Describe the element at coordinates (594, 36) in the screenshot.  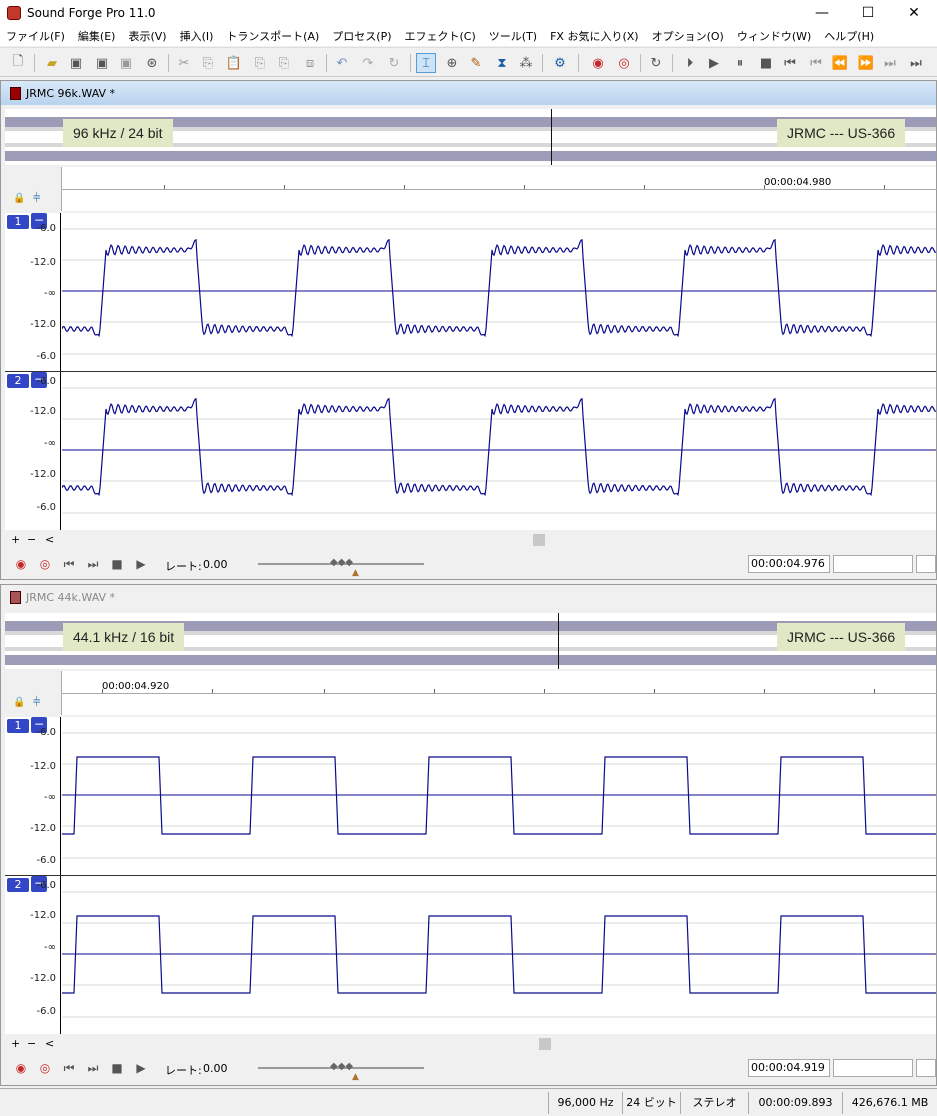
I see `menu-fx-favorites: FX お気に入り(X)` at that location.